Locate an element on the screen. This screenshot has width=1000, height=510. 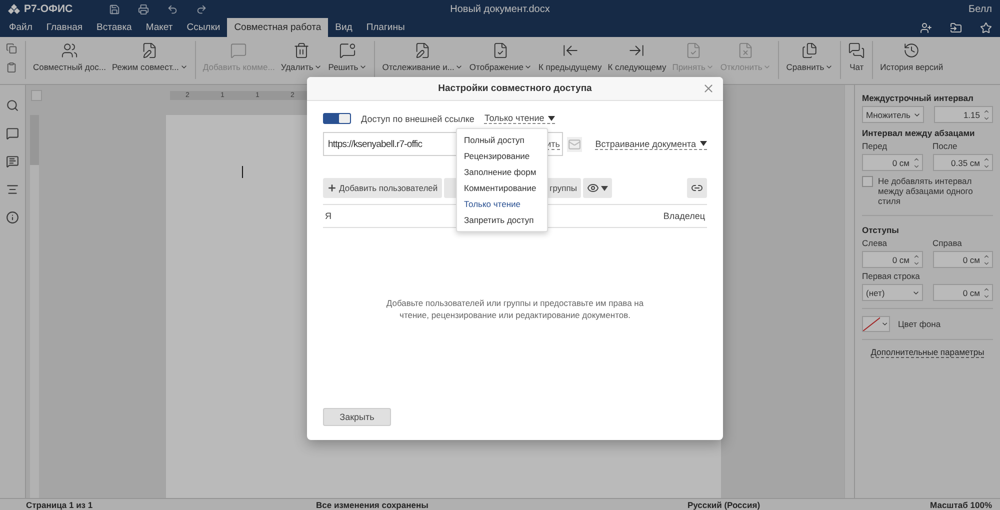
link-icon is located at coordinates (697, 188).